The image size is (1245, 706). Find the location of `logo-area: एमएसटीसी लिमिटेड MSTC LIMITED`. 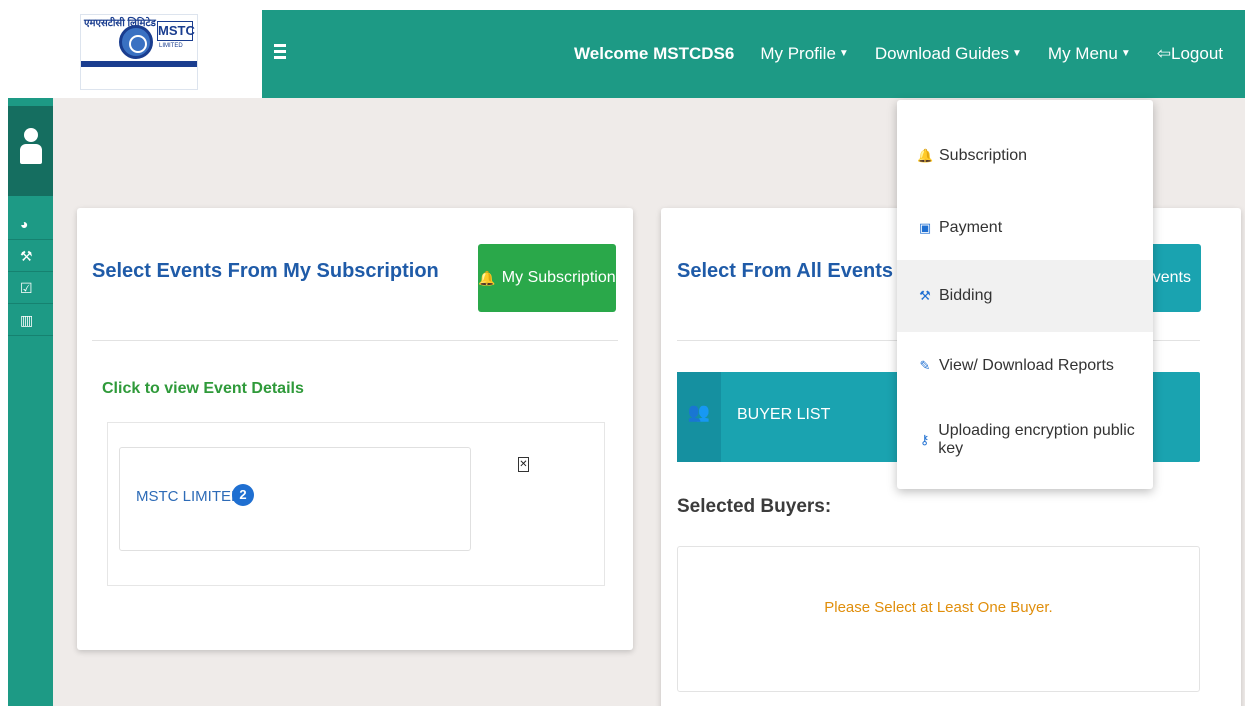

logo-area: एमएसटीसी लिमिटेड MSTC LIMITED is located at coordinates (131, 49).